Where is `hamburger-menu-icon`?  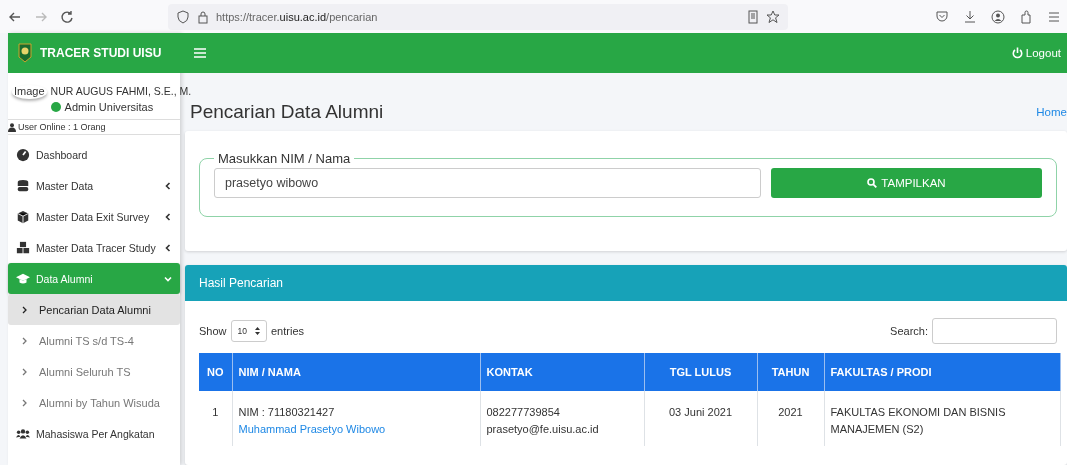
hamburger-menu-icon is located at coordinates (200, 53).